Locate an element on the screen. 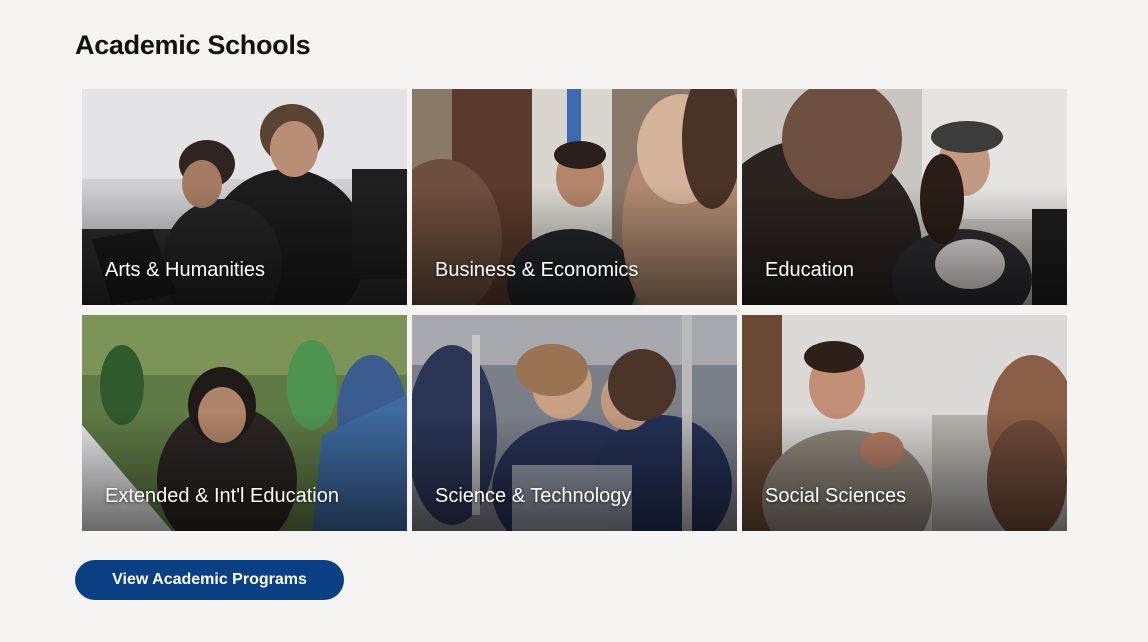 The height and width of the screenshot is (642, 1148). school-label: Science & Technology is located at coordinates (533, 496).